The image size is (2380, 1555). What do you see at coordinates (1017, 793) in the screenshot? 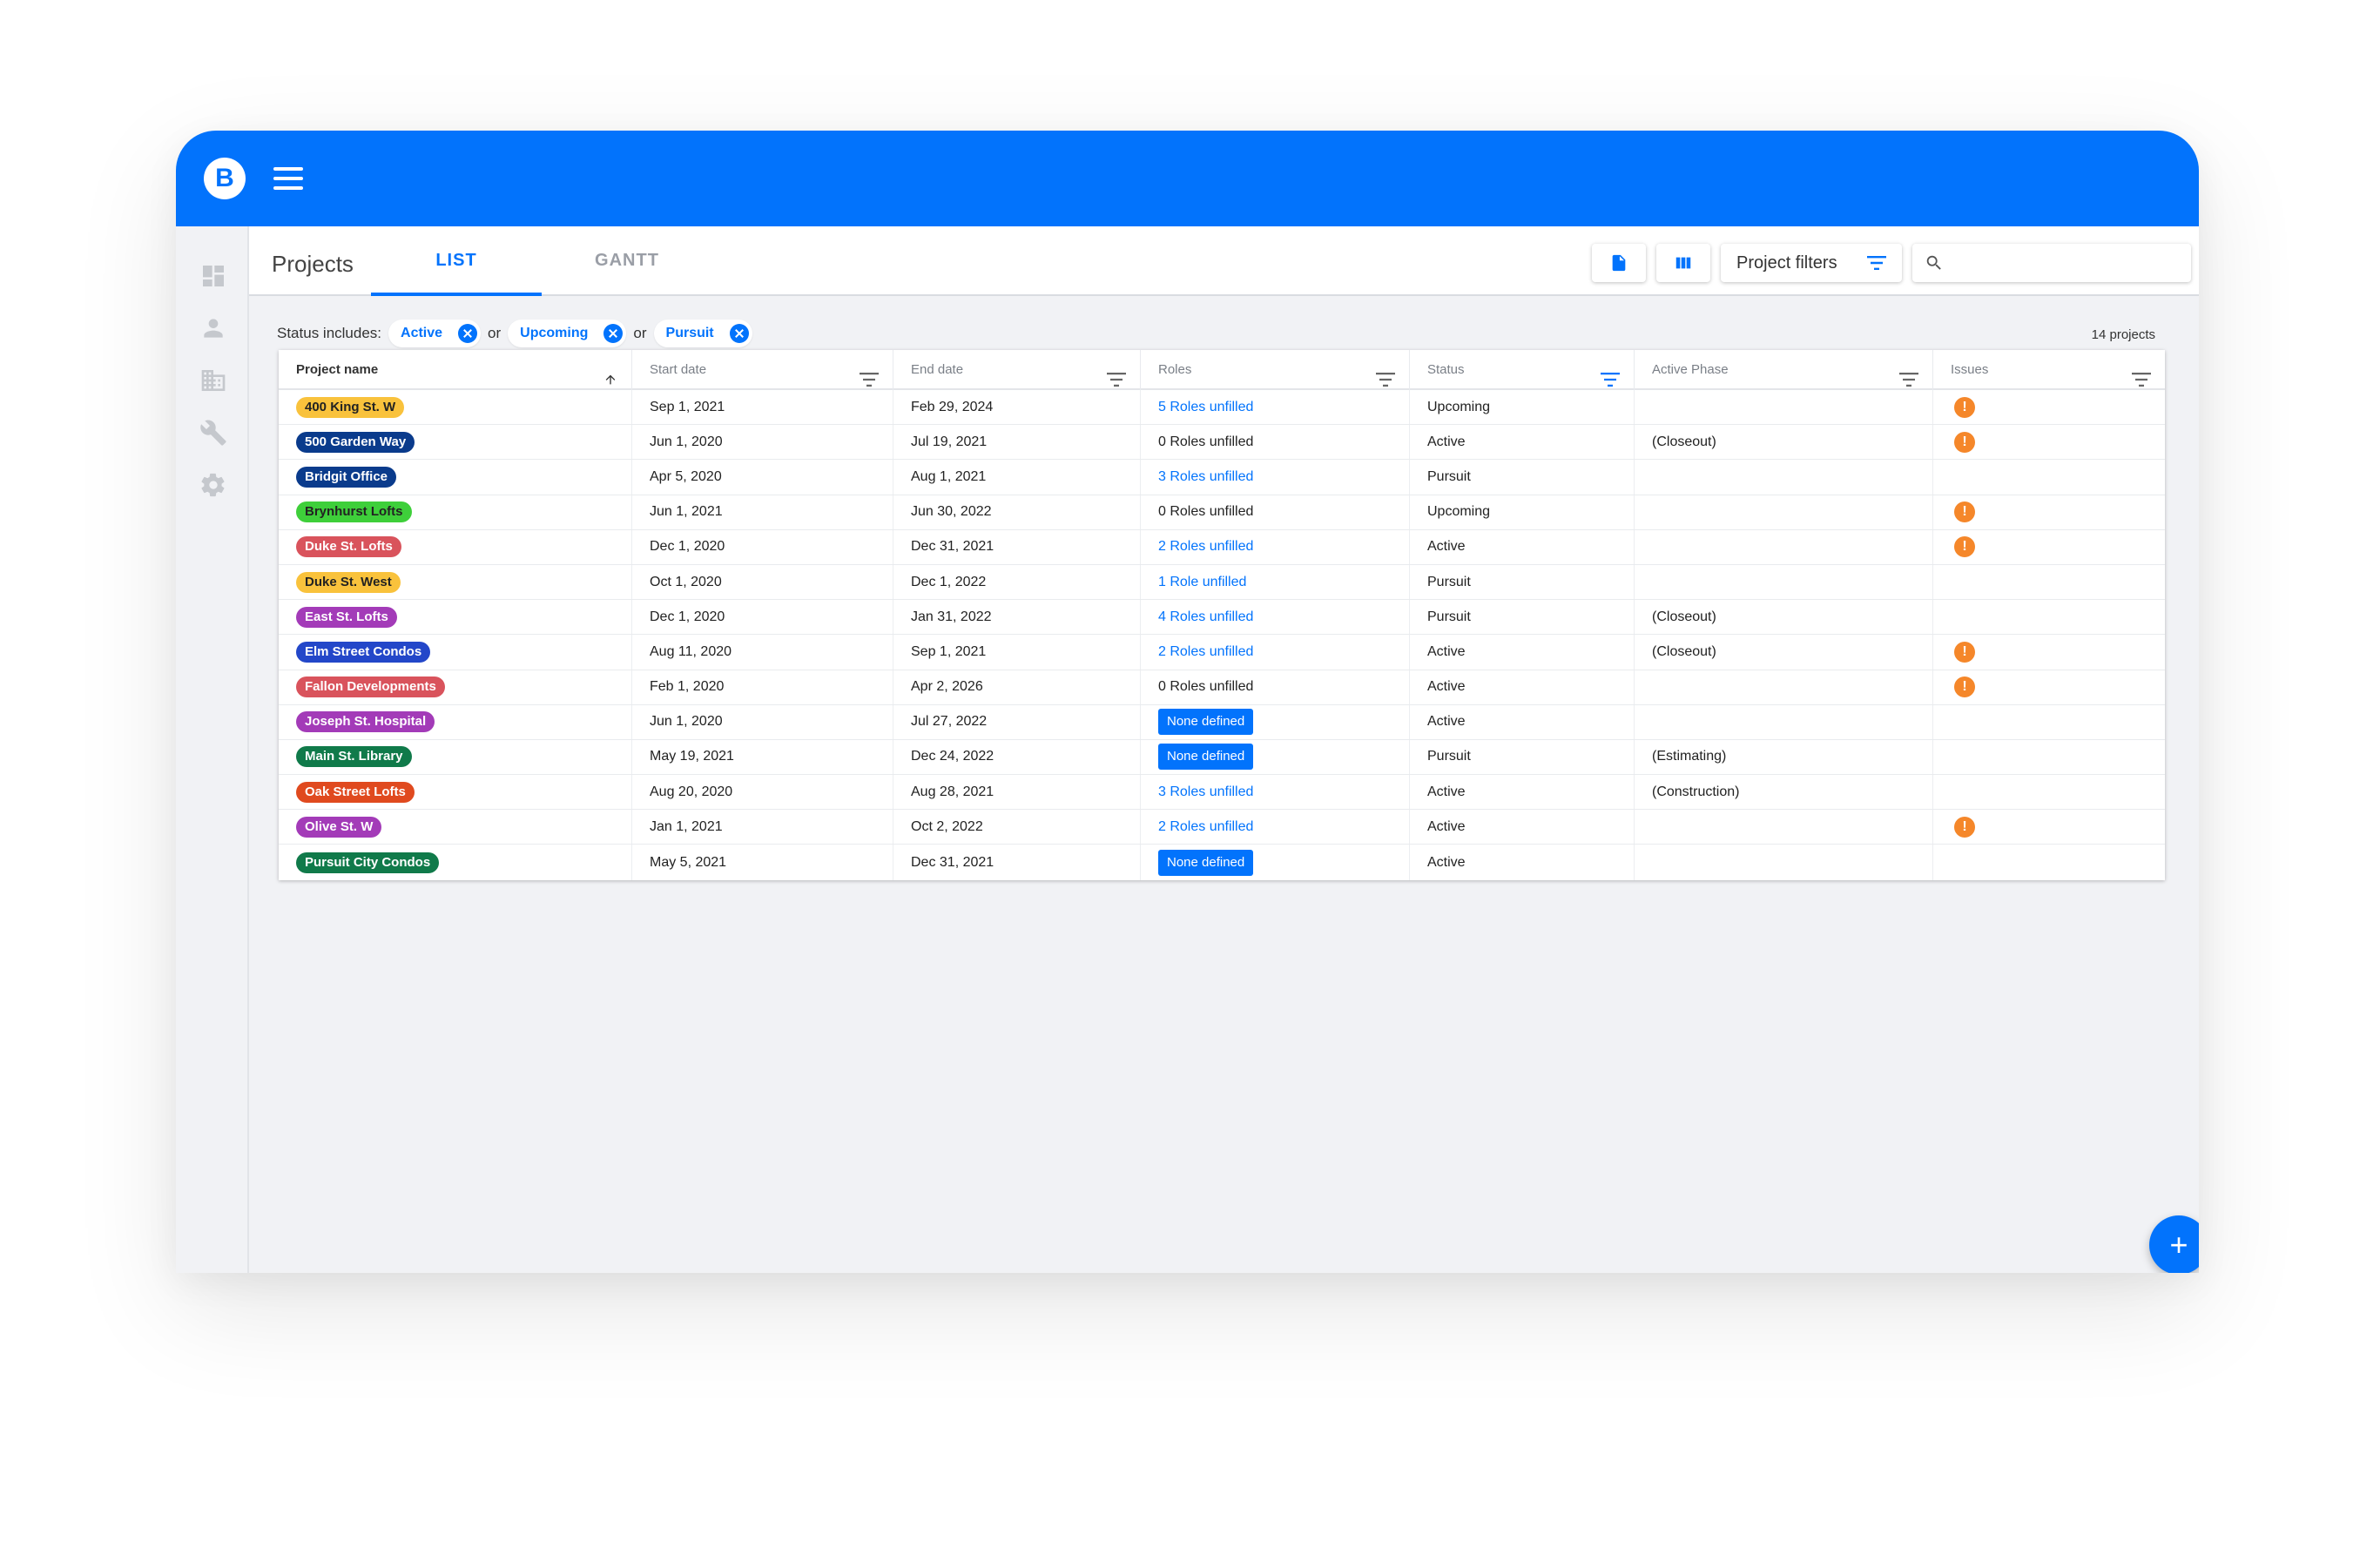
I see `cell-end-date: Aug 28, 2021` at bounding box center [1017, 793].